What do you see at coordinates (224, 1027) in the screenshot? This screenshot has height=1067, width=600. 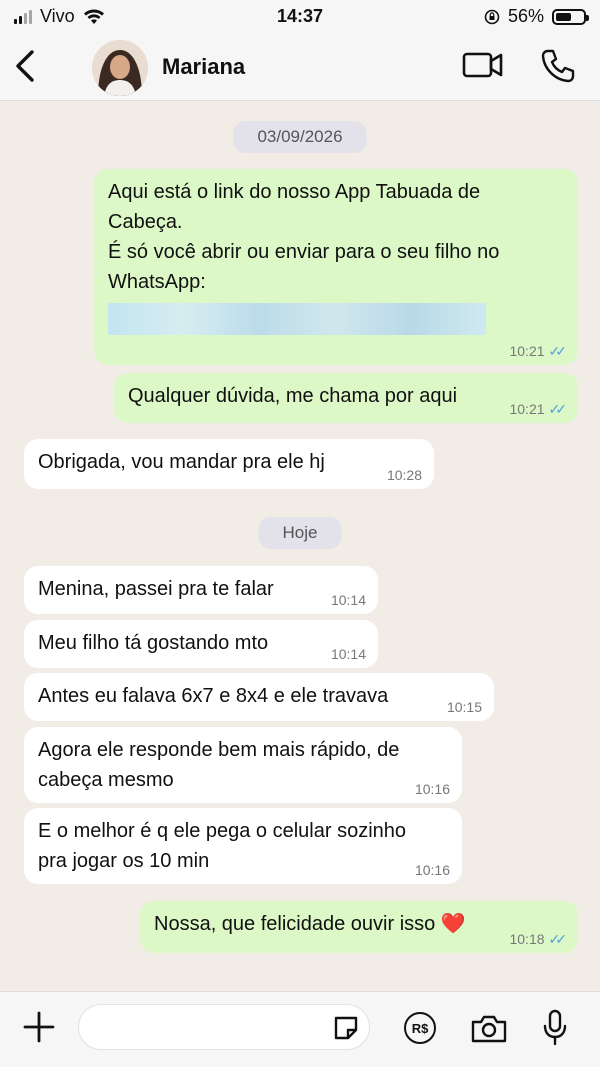 I see `message-input` at bounding box center [224, 1027].